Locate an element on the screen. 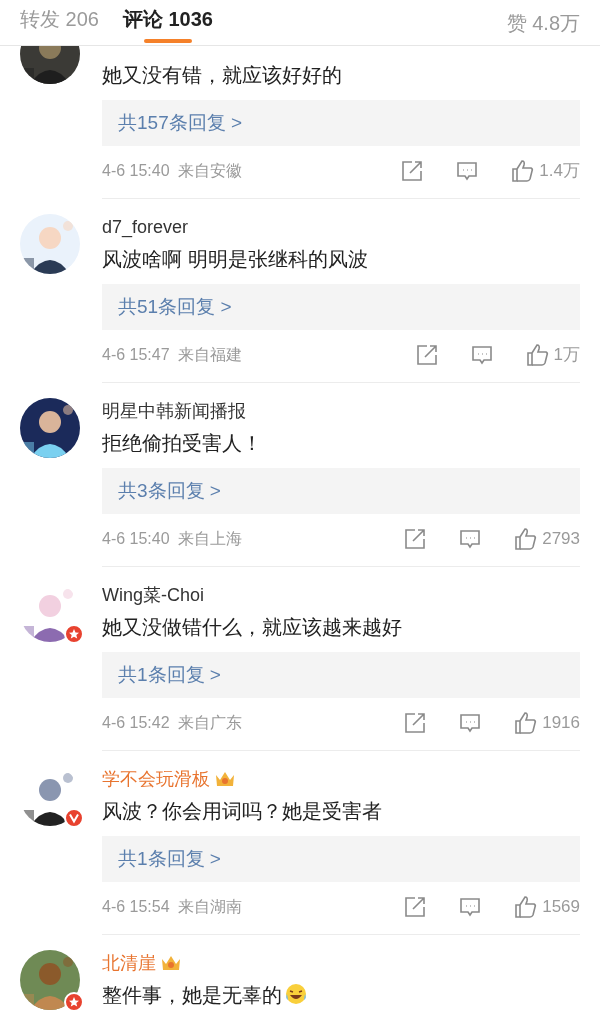 The width and height of the screenshot is (600, 1018). like-count: 2793 is located at coordinates (561, 539).